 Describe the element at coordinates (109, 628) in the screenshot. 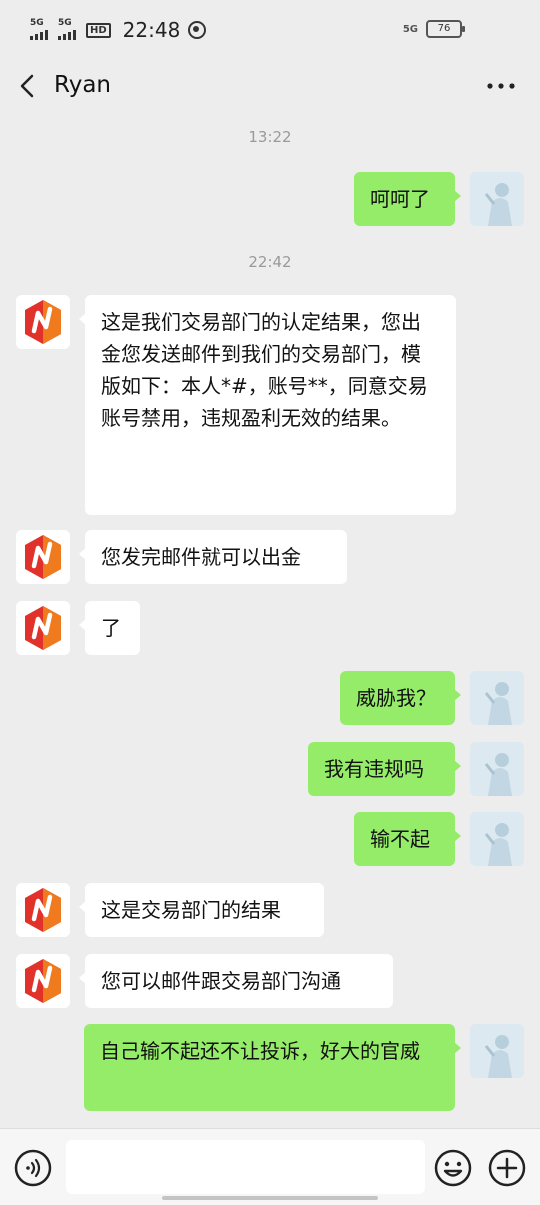

I see `message-bubble: 了` at that location.